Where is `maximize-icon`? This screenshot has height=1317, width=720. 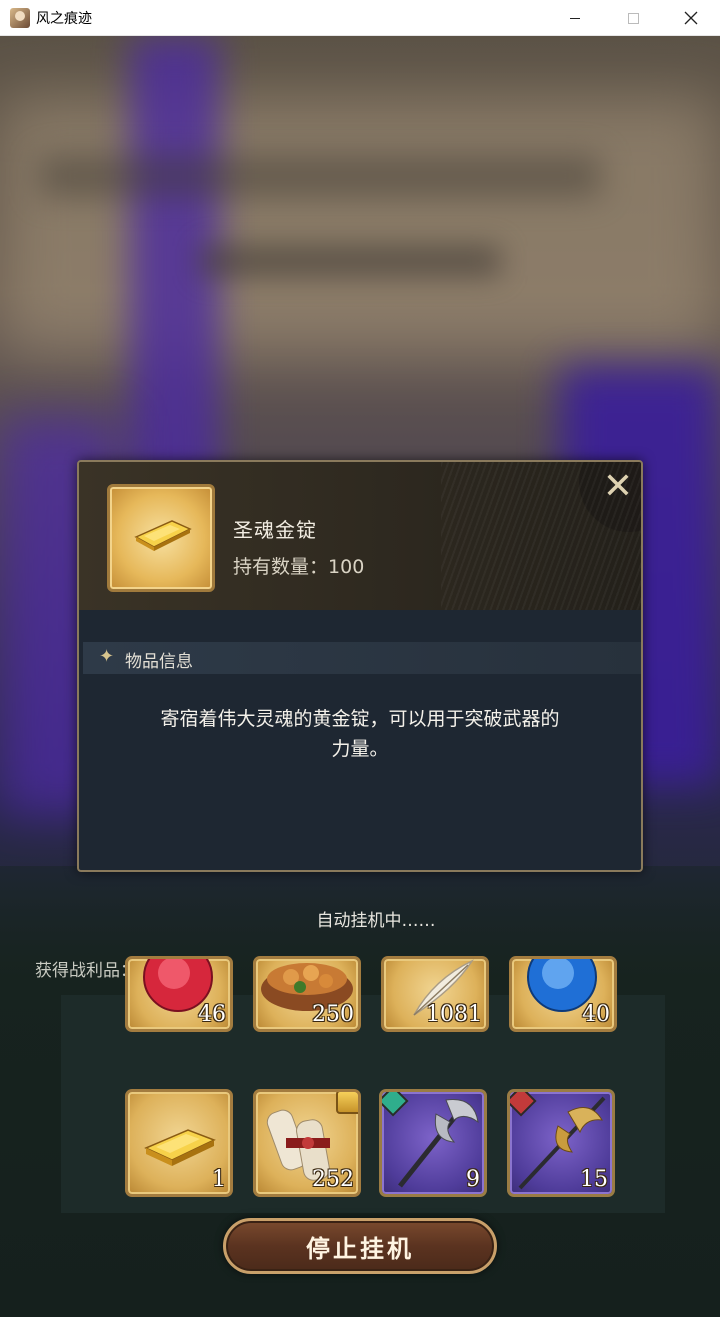
maximize-icon is located at coordinates (633, 18).